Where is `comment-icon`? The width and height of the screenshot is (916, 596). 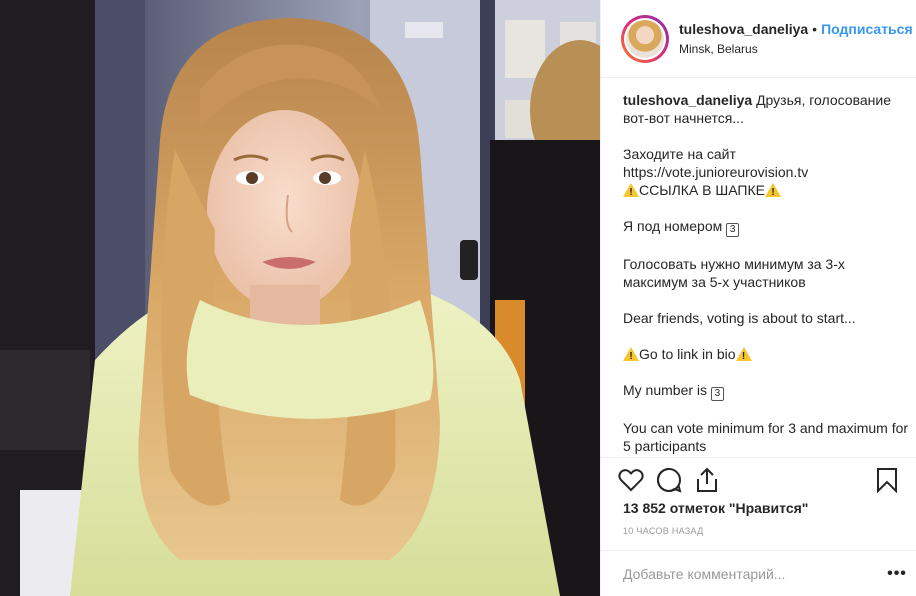
comment-icon is located at coordinates (669, 480).